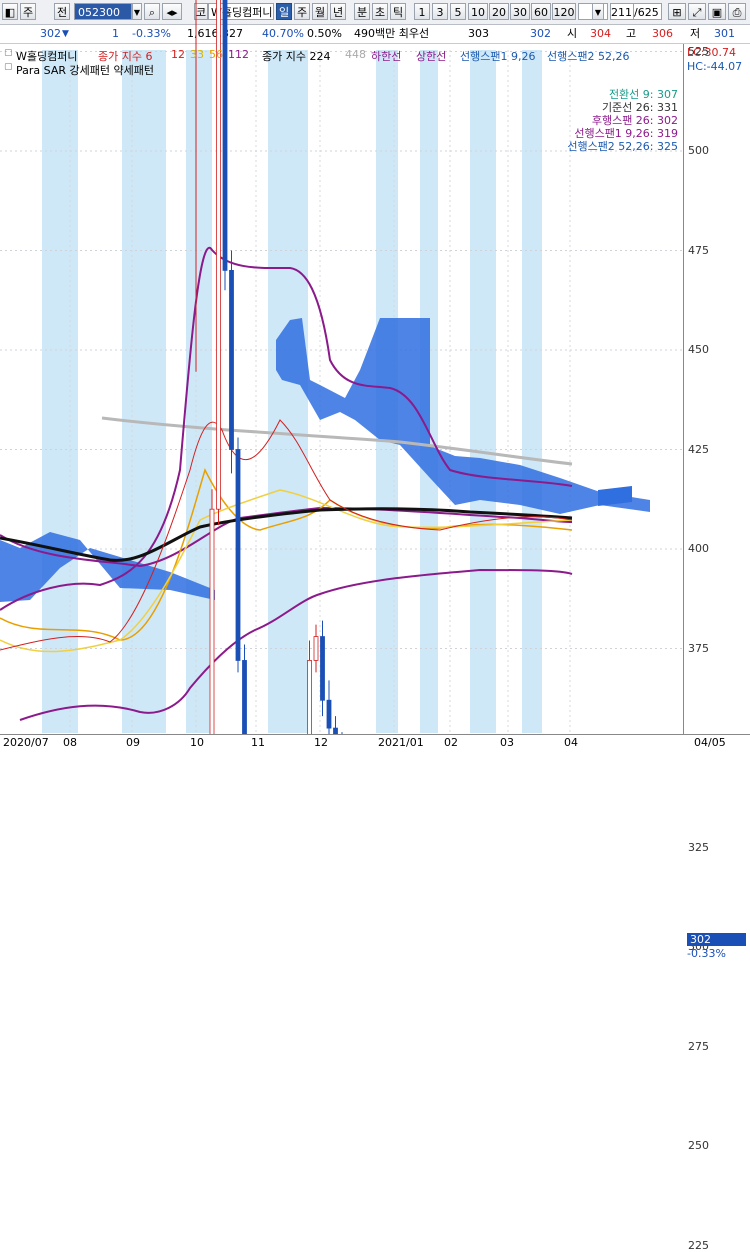 The width and height of the screenshot is (750, 1252). What do you see at coordinates (498, 56) in the screenshot?
I see `legend-span1: 선행스팬1 9,26` at bounding box center [498, 56].